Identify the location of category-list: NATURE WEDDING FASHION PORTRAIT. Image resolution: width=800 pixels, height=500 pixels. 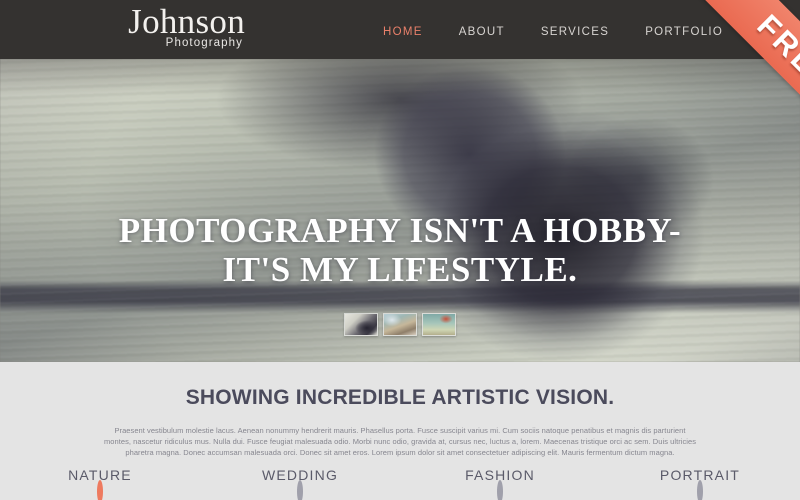
(400, 483).